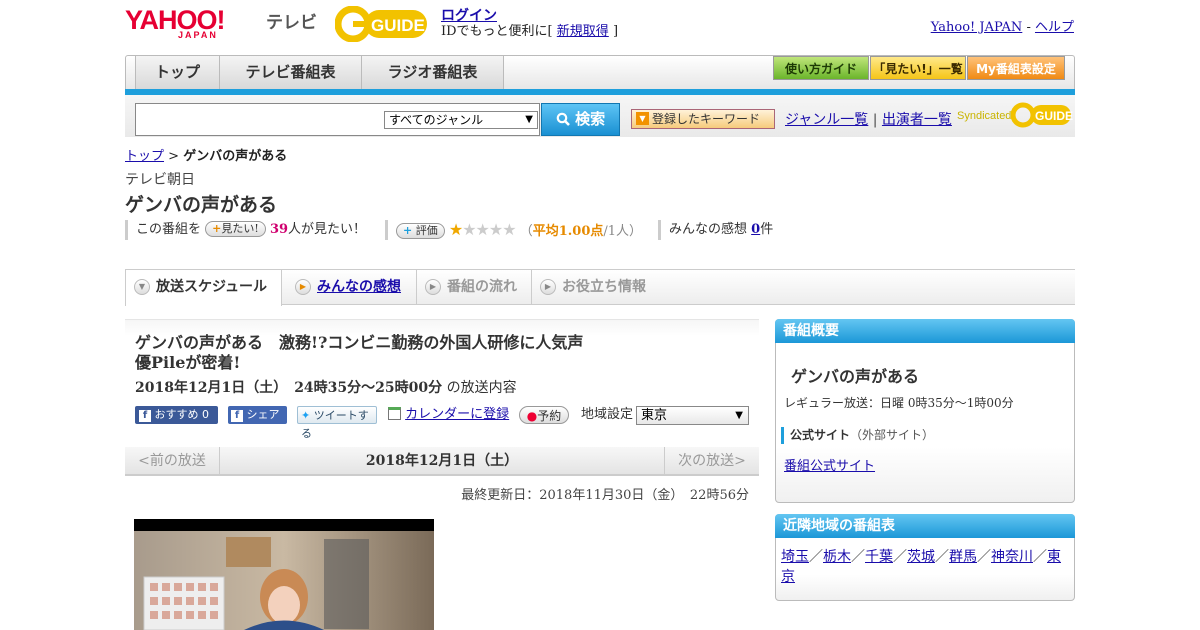 The height and width of the screenshot is (630, 1200). What do you see at coordinates (235, 229) in the screenshot?
I see `want-button: +見たい!` at bounding box center [235, 229].